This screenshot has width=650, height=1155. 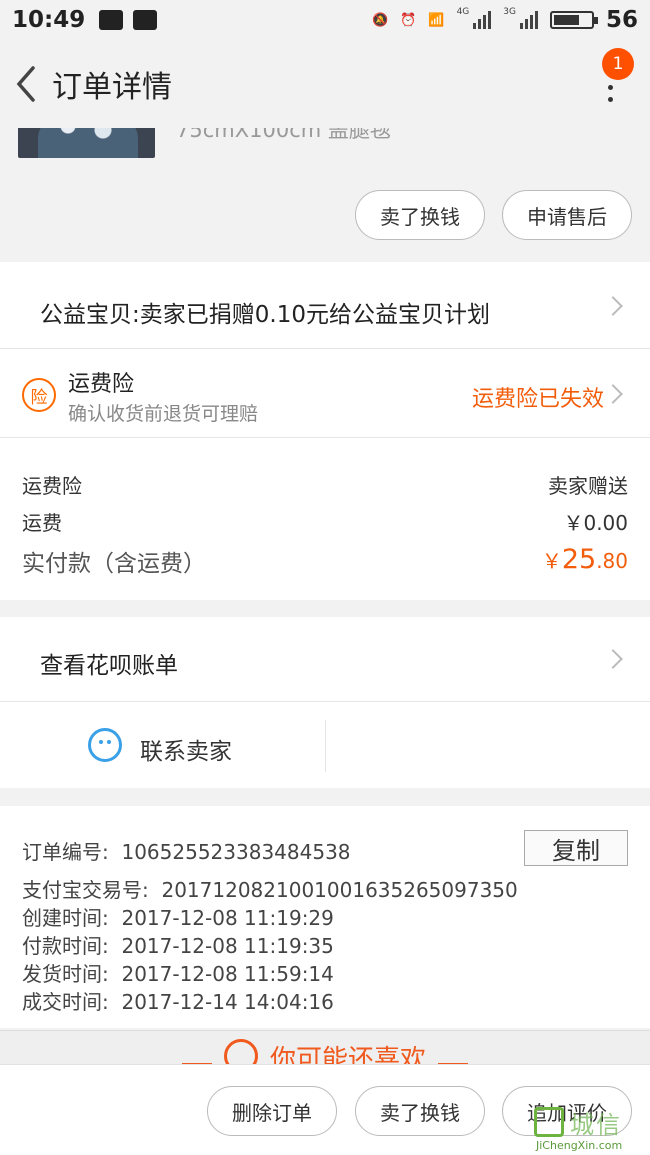 I want to click on huabei-row: 查看花呗账单, so click(x=325, y=659).